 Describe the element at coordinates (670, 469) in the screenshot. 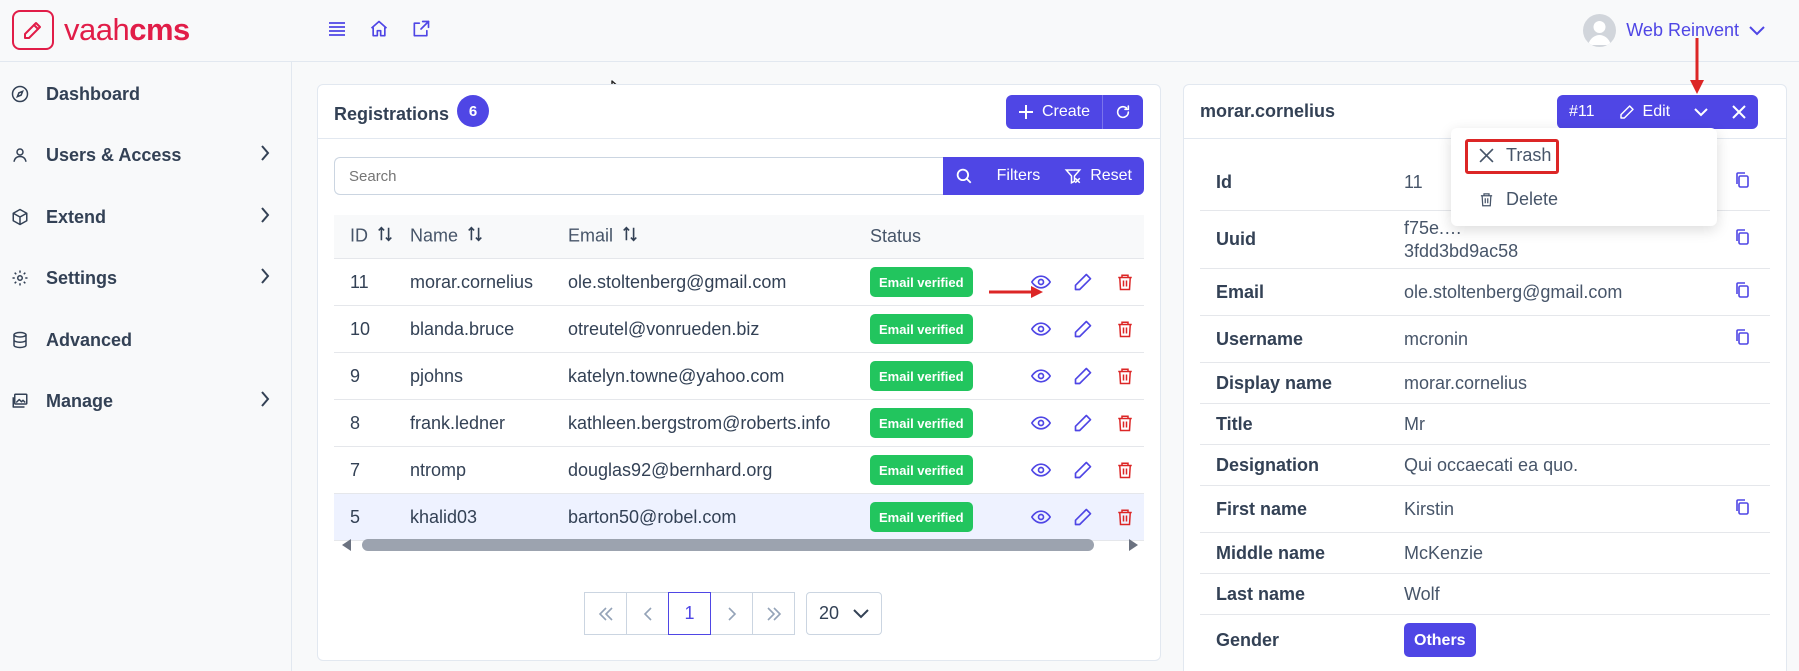

I see `cell-email: douglas92@bernhard.org` at that location.